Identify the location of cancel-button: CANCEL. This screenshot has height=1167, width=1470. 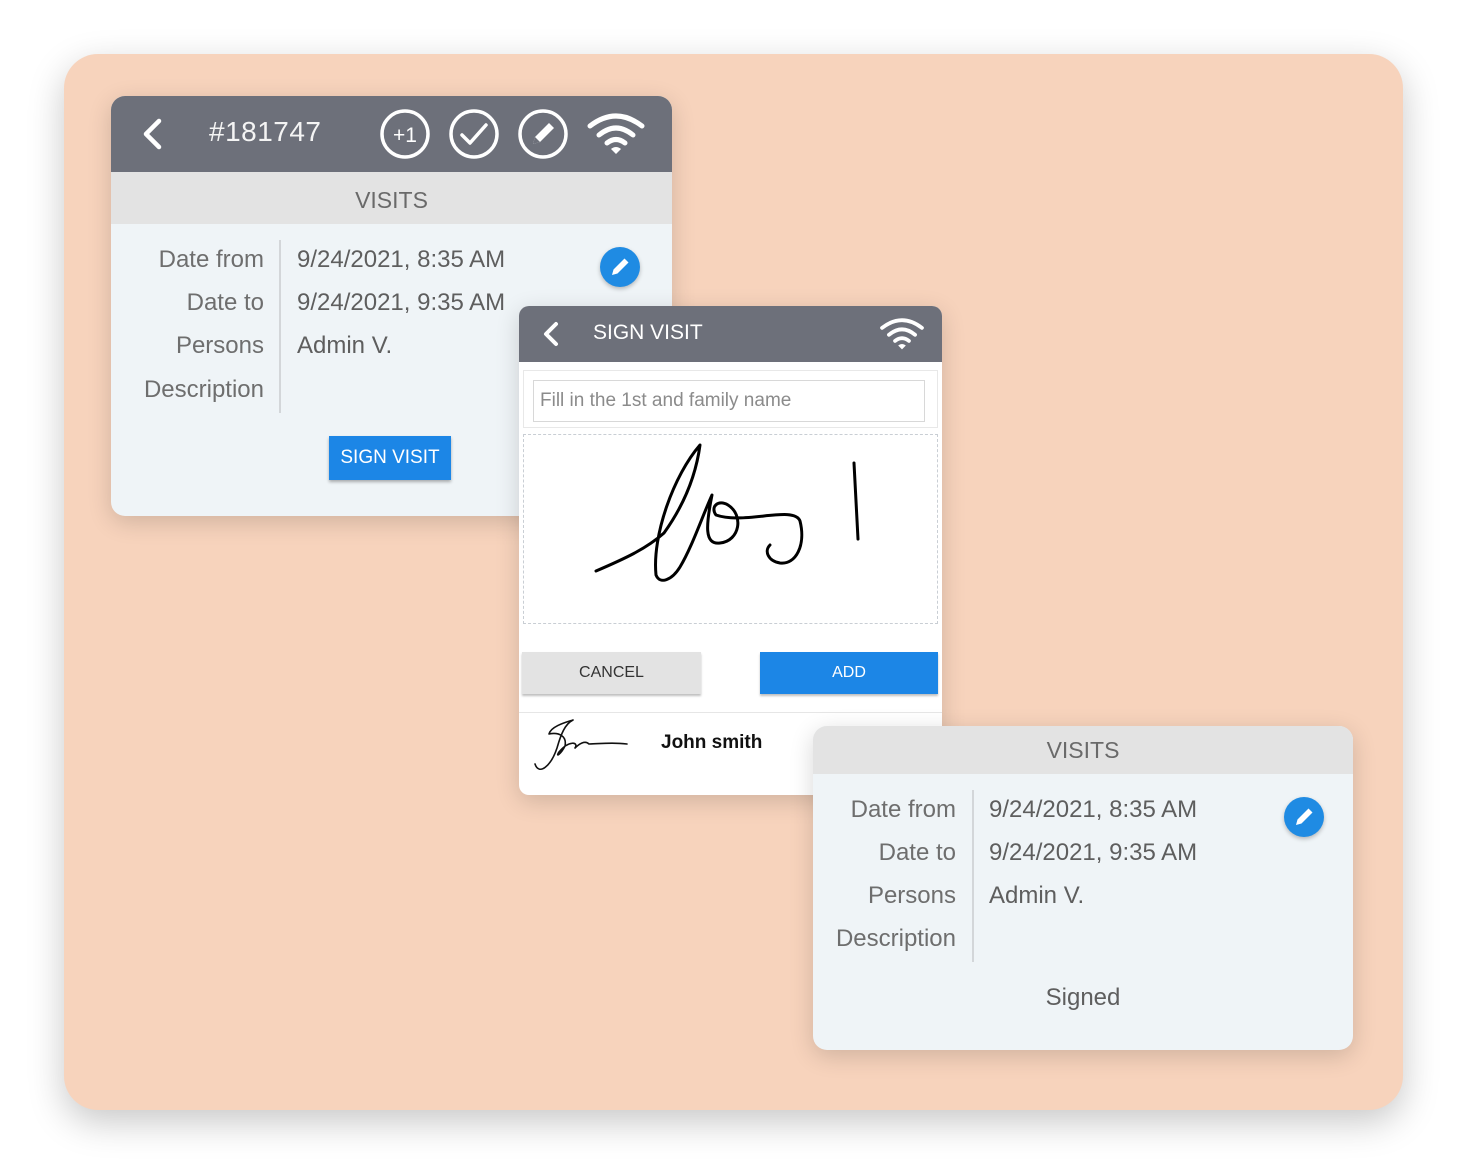
(611, 673).